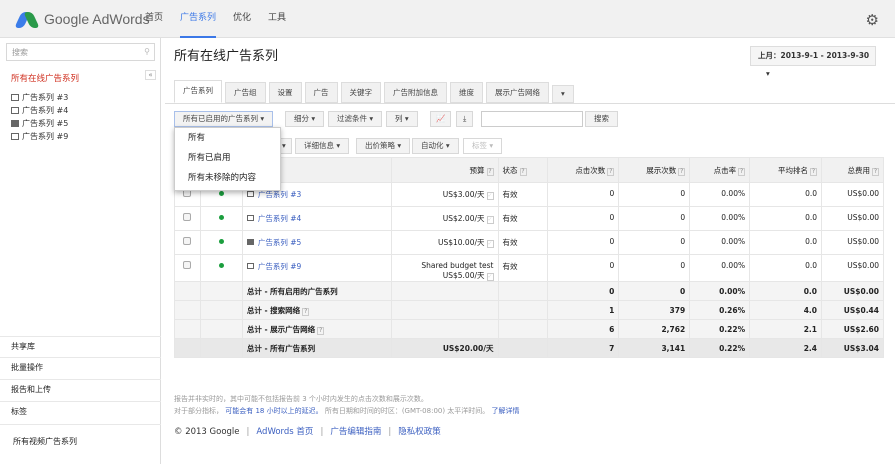 The image size is (895, 464). What do you see at coordinates (464, 218) in the screenshot?
I see `budget-value: US$2.00/天` at bounding box center [464, 218].